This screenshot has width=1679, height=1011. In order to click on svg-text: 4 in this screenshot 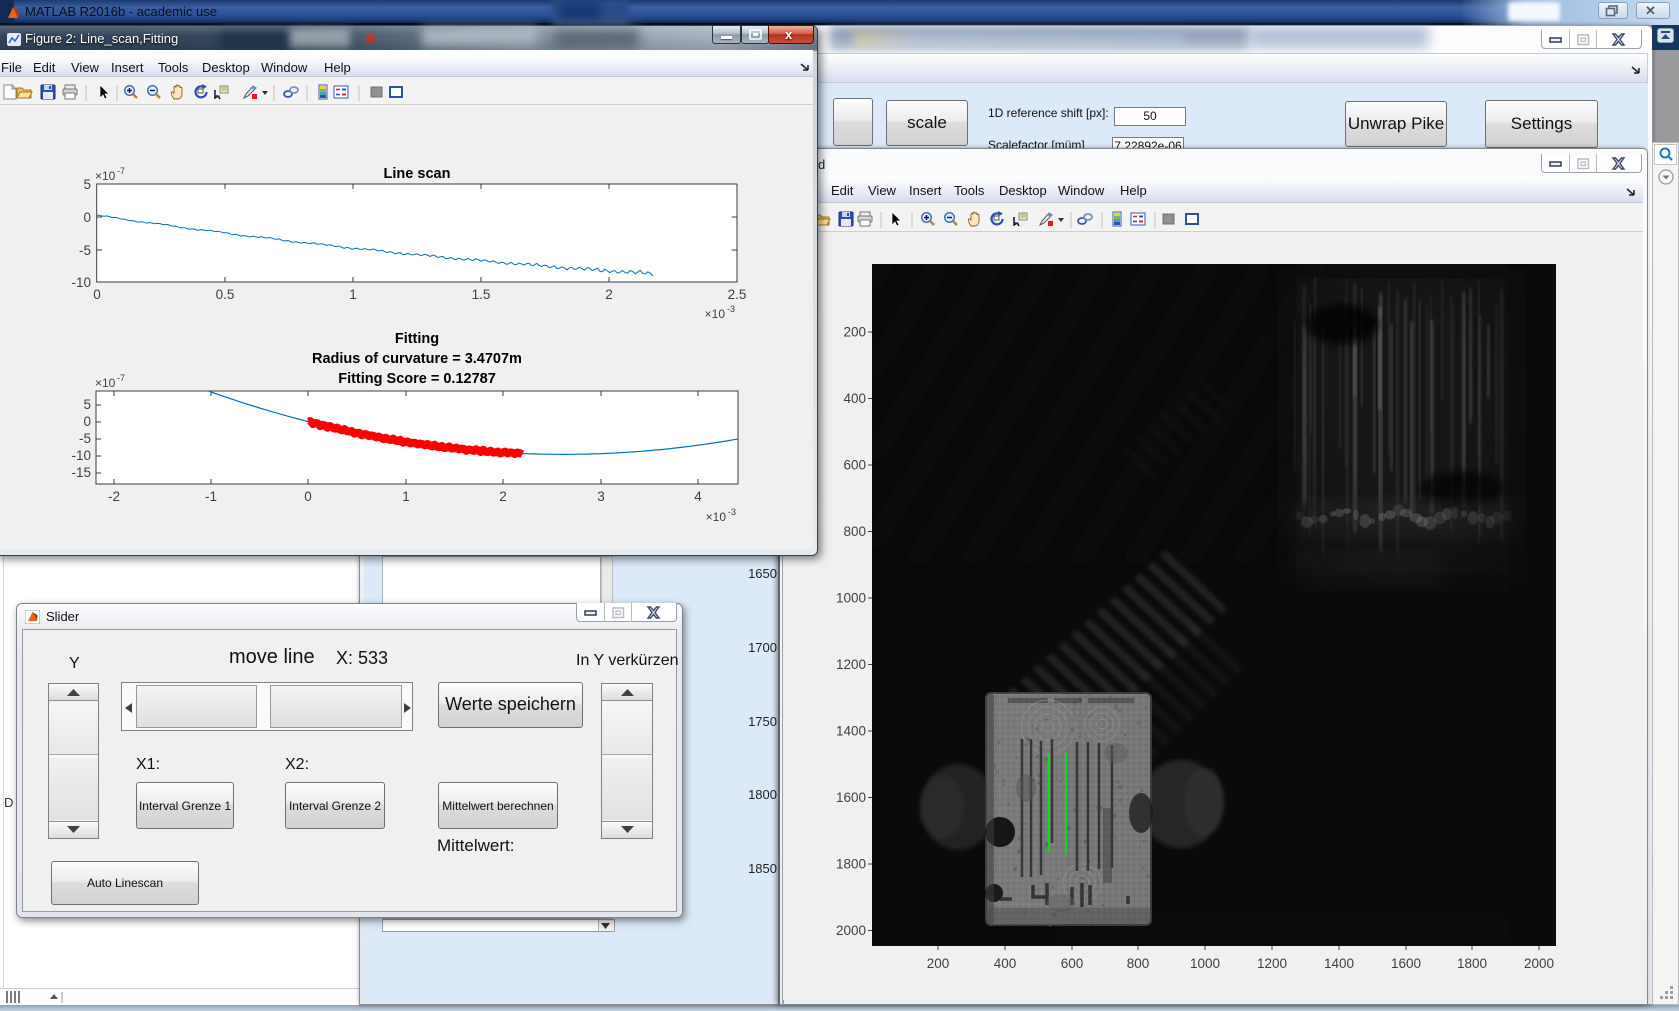, I will do `click(698, 496)`.